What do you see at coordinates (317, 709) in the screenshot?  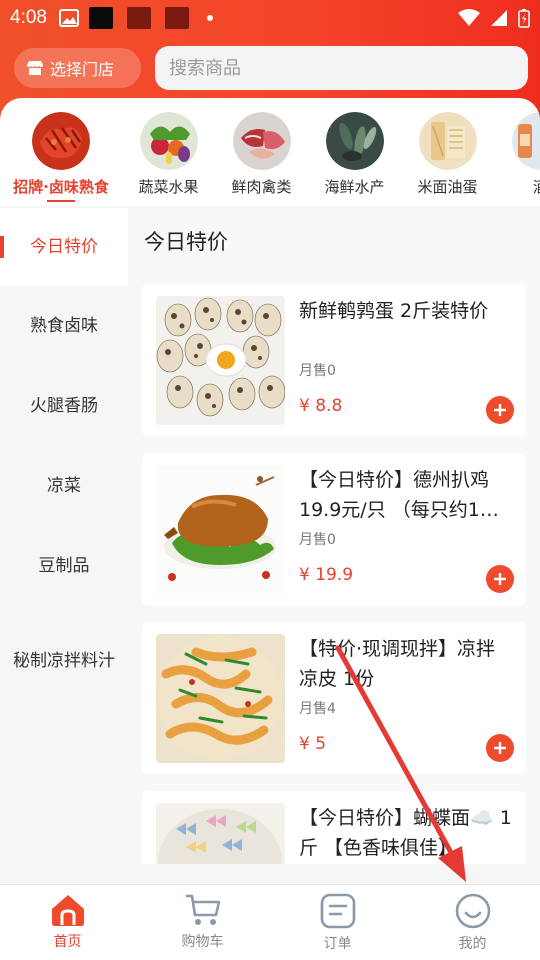 I see `product-sales: 月售4` at bounding box center [317, 709].